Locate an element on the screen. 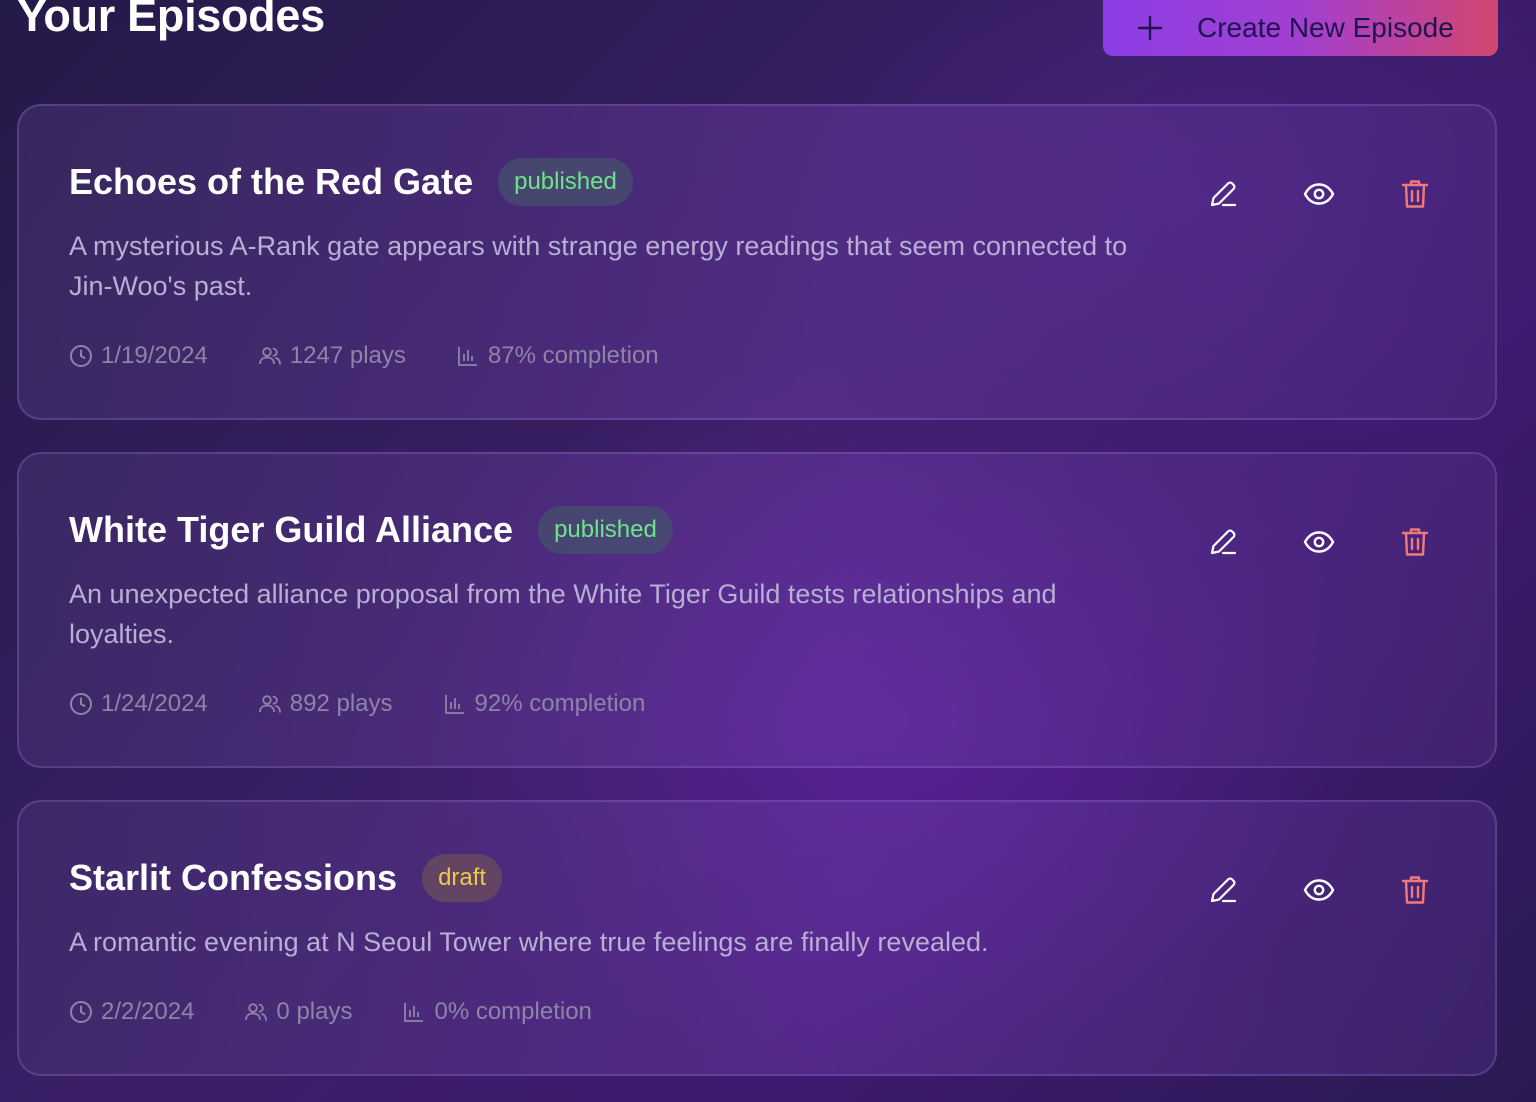 Image resolution: width=1536 pixels, height=1102 pixels. episode-date-text: 2/2/2024 is located at coordinates (148, 1011).